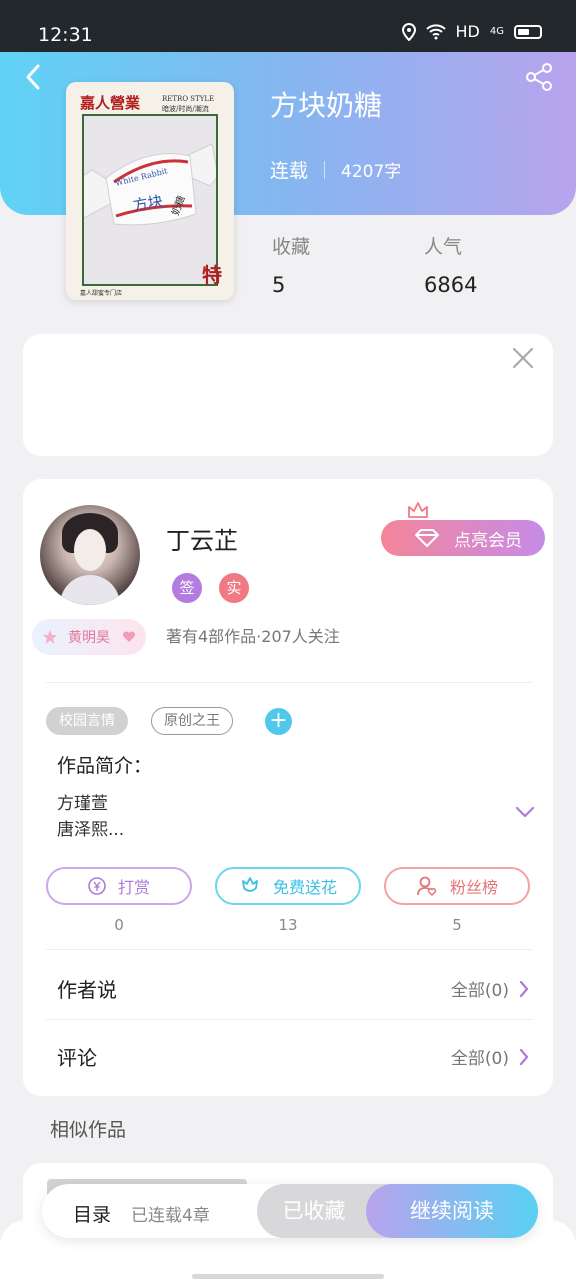 The width and height of the screenshot is (576, 1280). What do you see at coordinates (528, 31) in the screenshot?
I see `battery-icon` at bounding box center [528, 31].